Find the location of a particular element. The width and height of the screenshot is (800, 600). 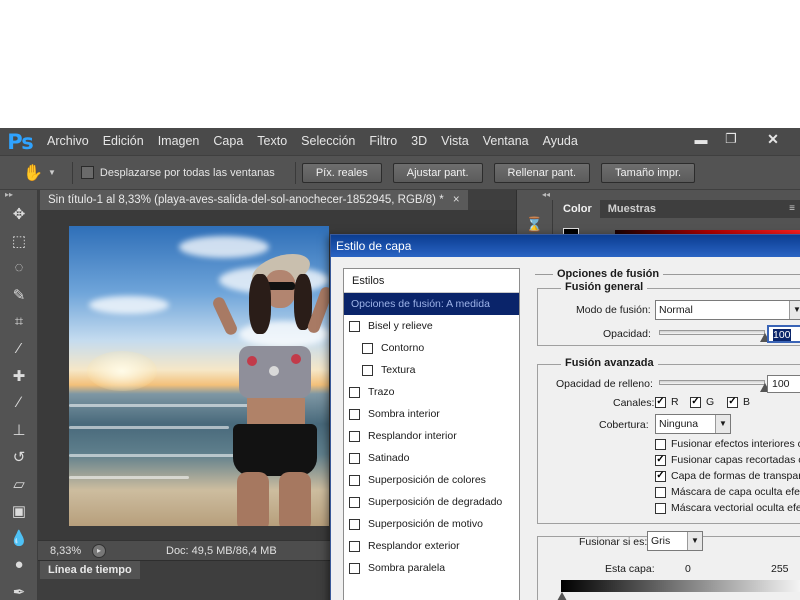

marquee-icon: ⬚ is located at coordinates (19, 240).